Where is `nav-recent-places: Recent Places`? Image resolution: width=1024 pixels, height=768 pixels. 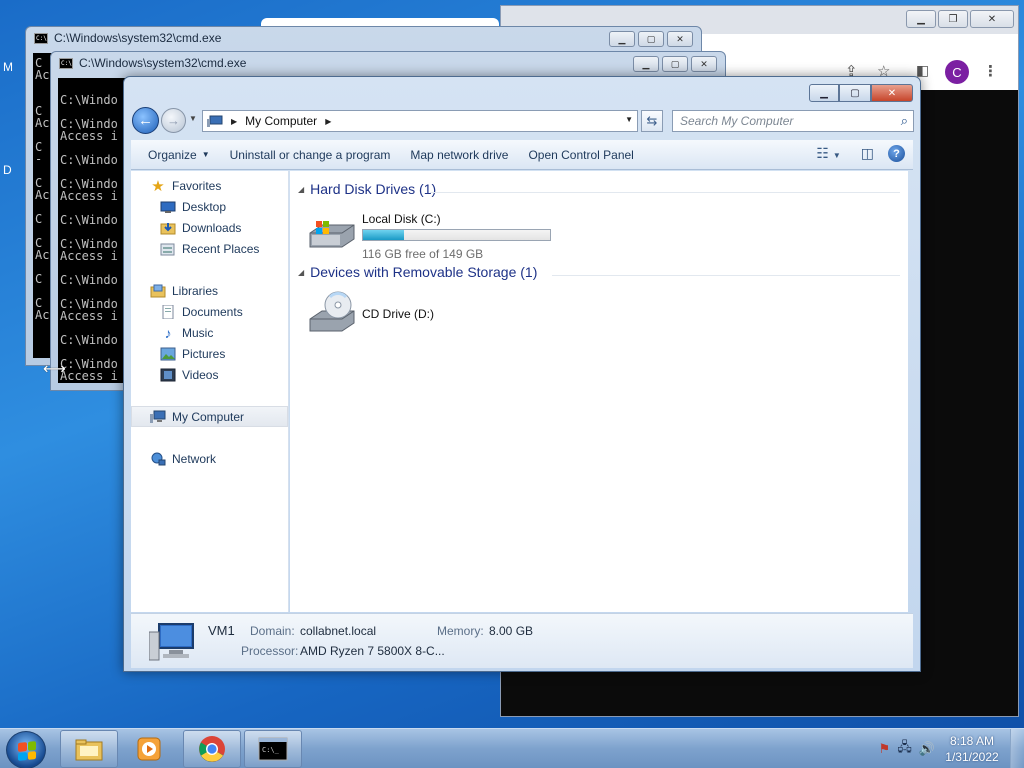
nav-recent-places: Recent Places is located at coordinates (209, 248).